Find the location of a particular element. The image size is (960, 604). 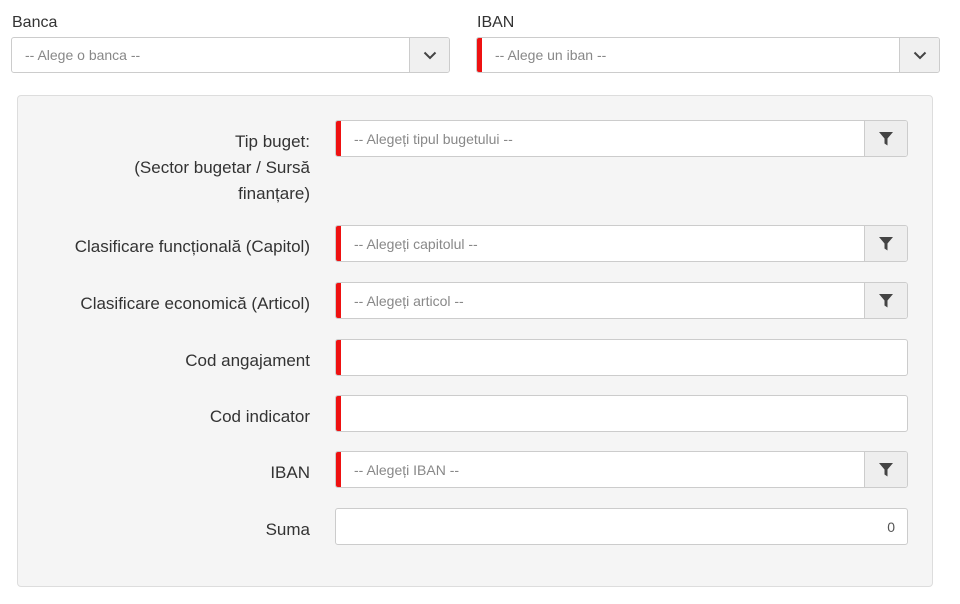

cod-angajament-label: Cod angajament is located at coordinates (247, 360).